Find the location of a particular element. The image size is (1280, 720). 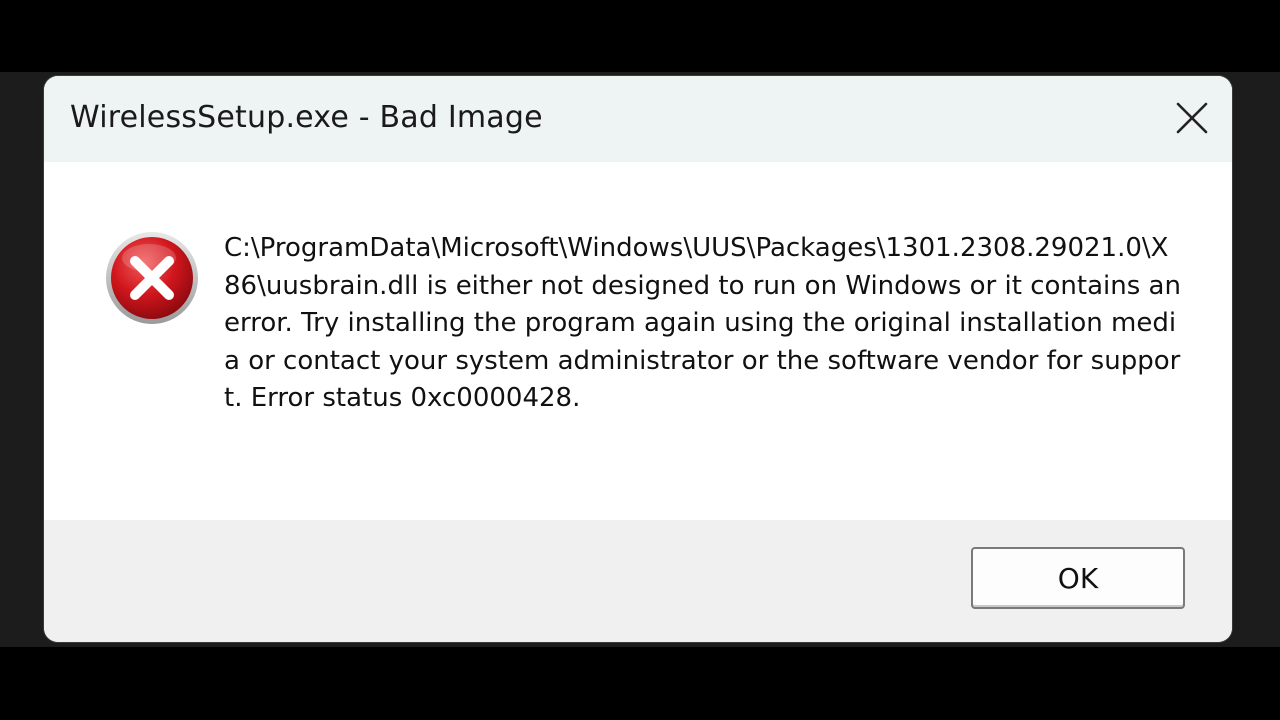

close-button is located at coordinates (1192, 118).